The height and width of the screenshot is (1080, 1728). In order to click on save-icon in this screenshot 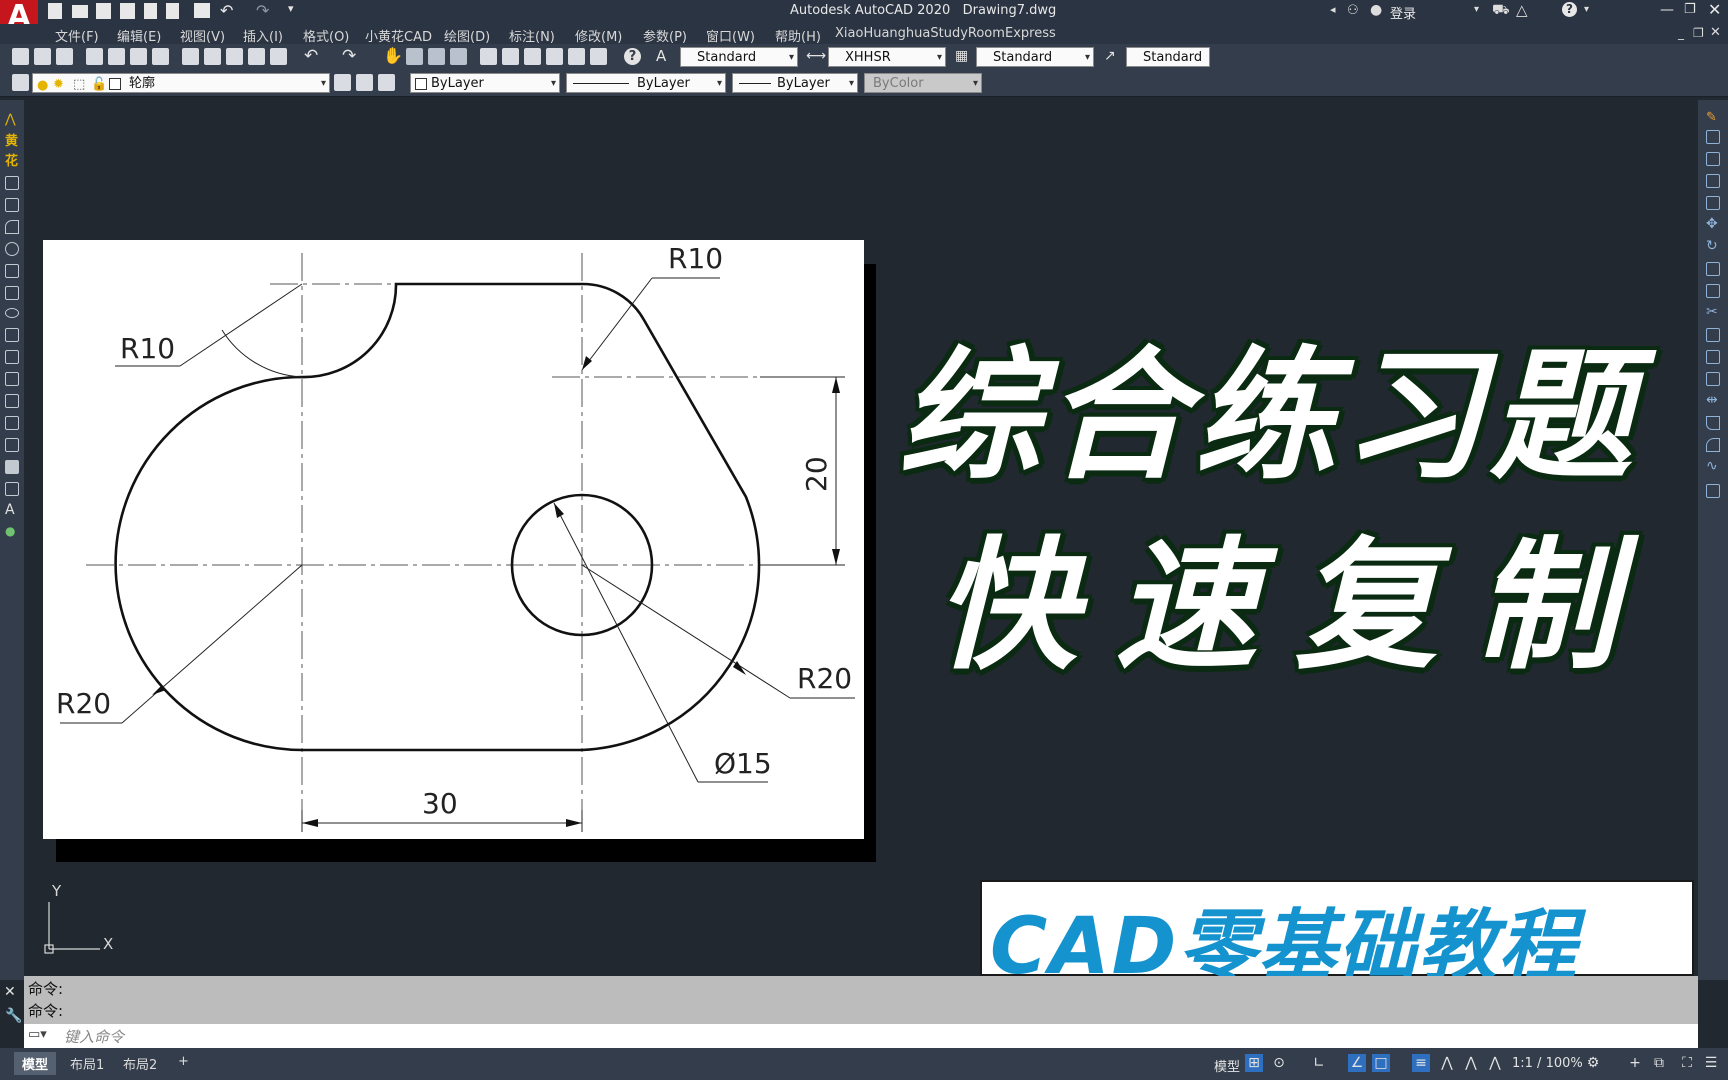, I will do `click(103, 11)`.